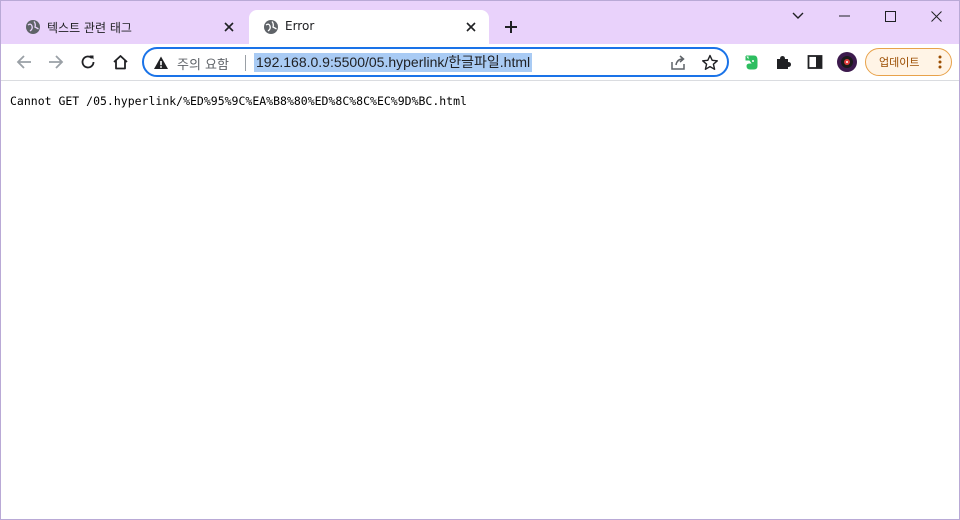 This screenshot has width=960, height=520. I want to click on evernote-icon, so click(751, 62).